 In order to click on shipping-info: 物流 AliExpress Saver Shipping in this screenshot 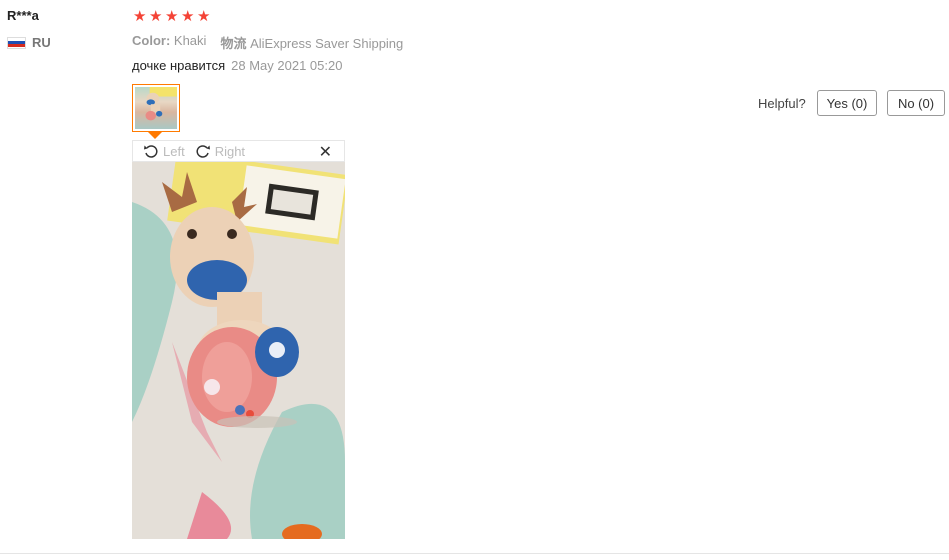, I will do `click(311, 42)`.